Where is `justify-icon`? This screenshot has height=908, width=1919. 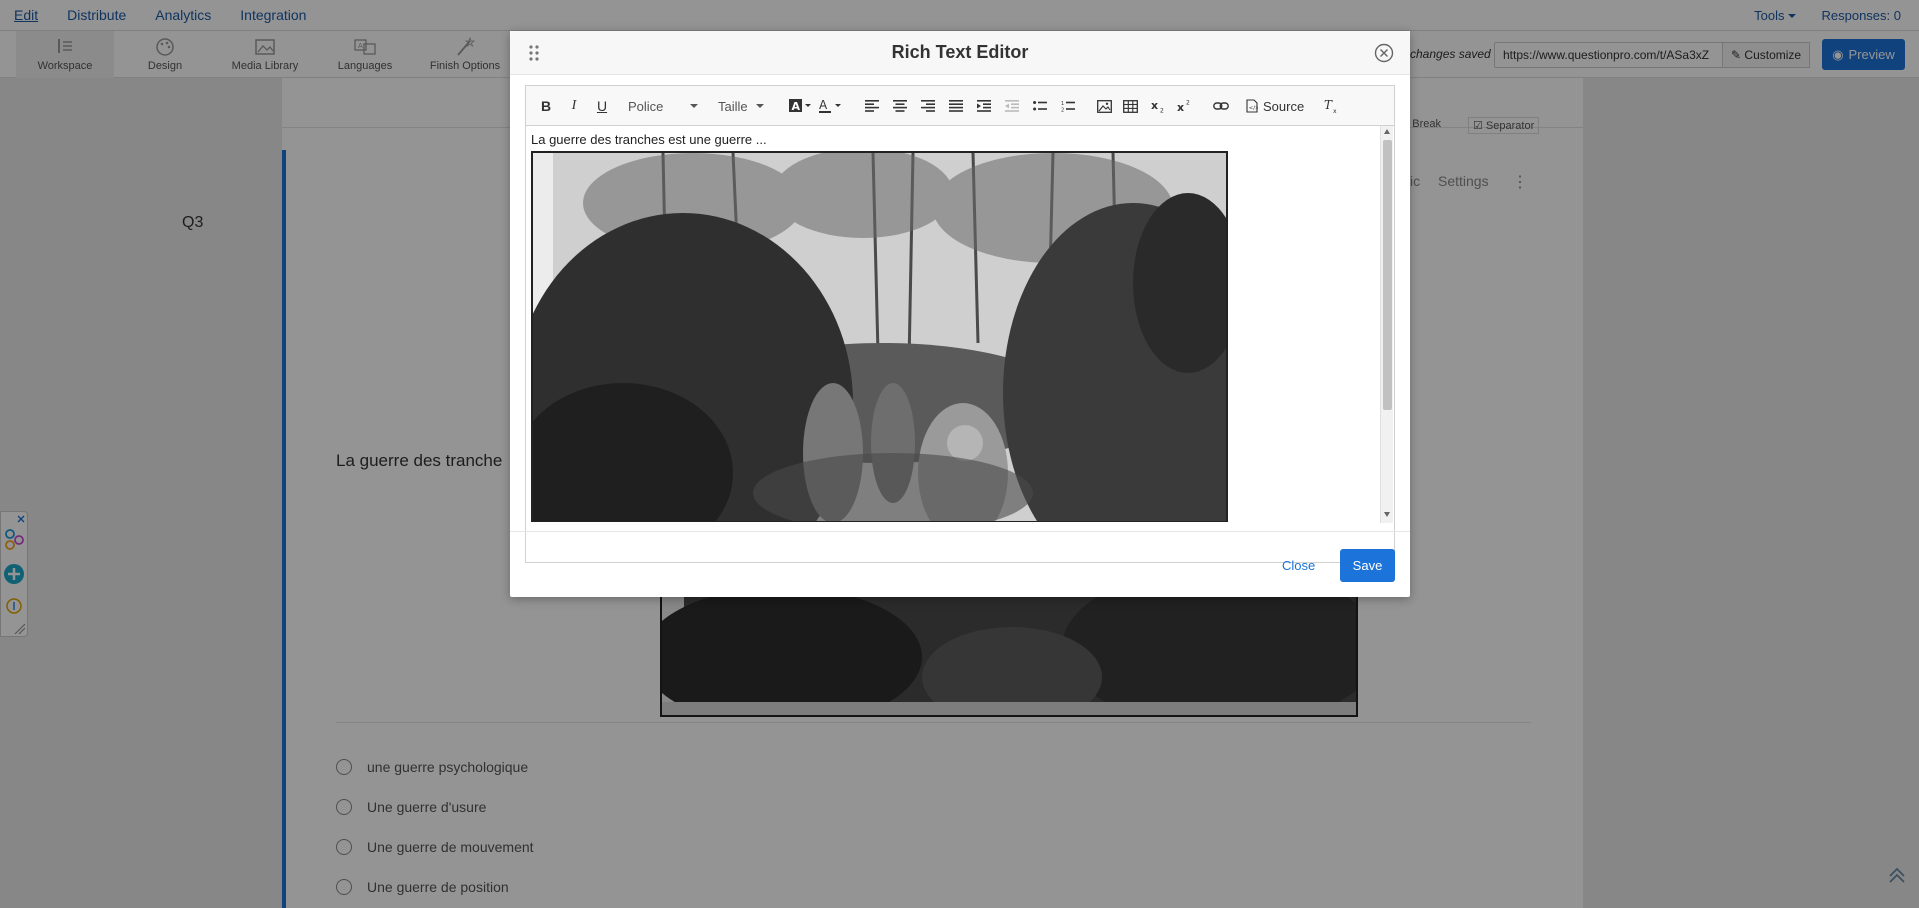 justify-icon is located at coordinates (956, 106).